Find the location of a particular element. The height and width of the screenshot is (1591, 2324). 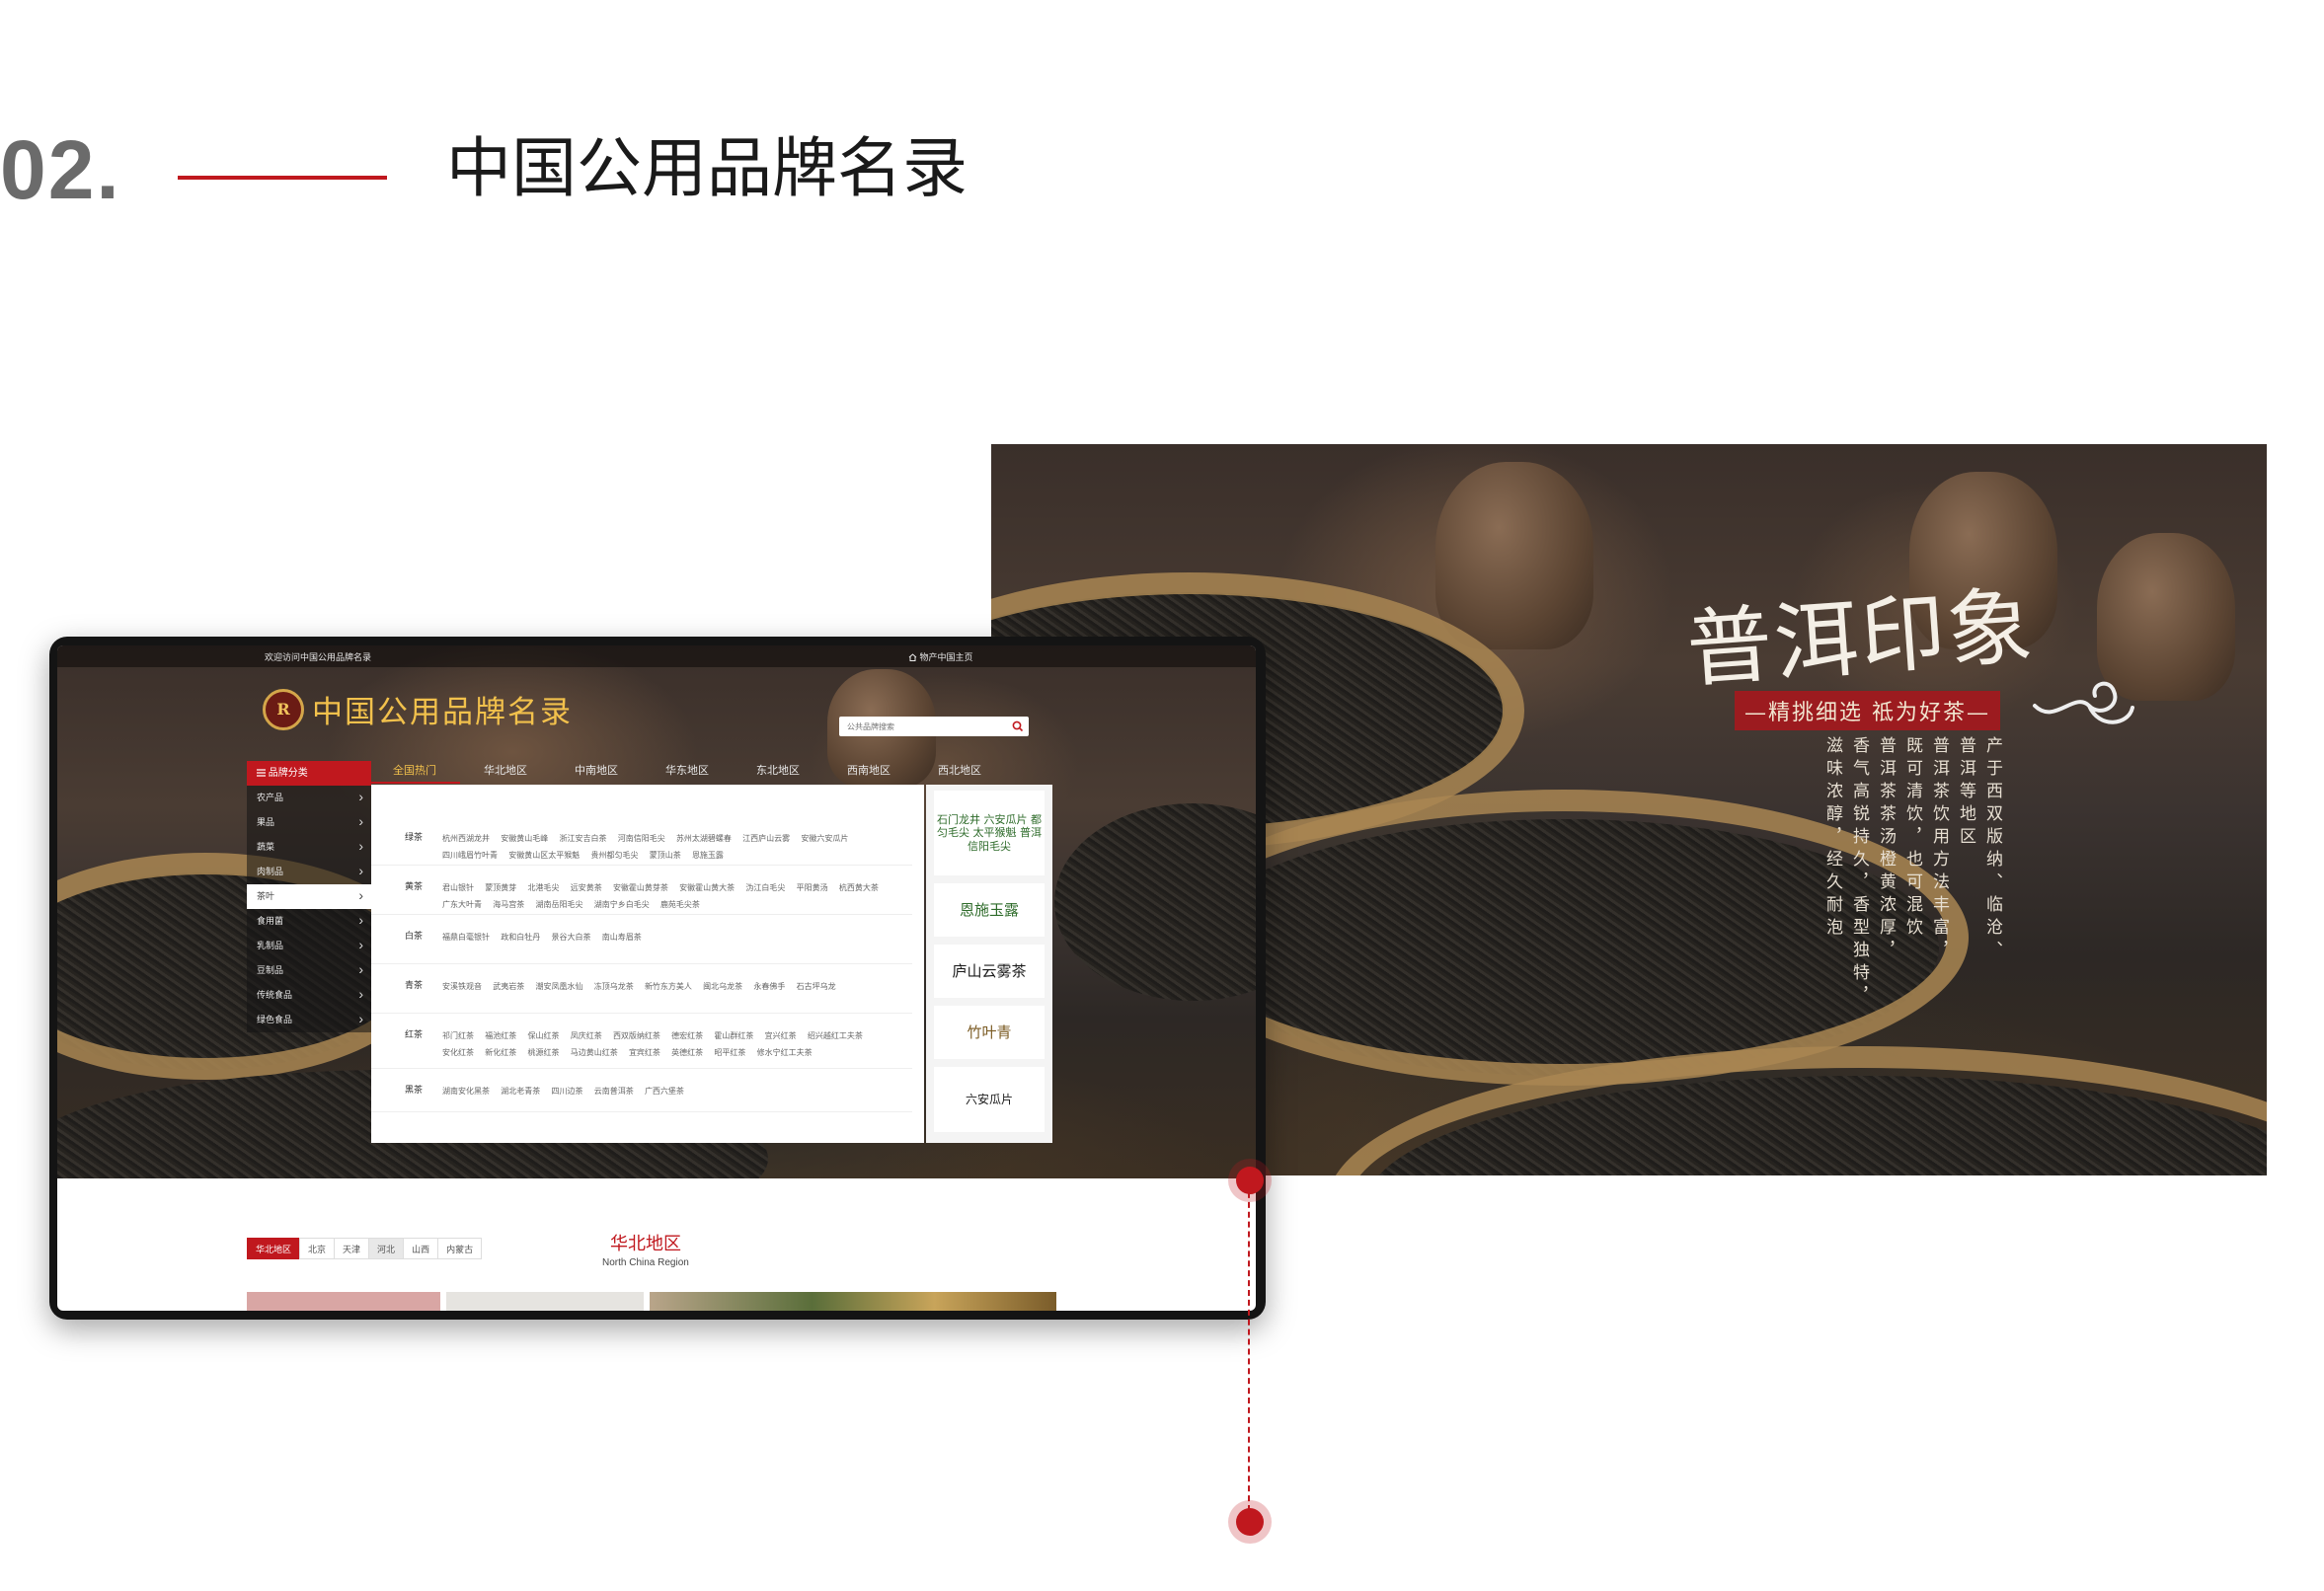

tea-brand-link: 安徽黄山区太平猴魁 is located at coordinates (544, 855).